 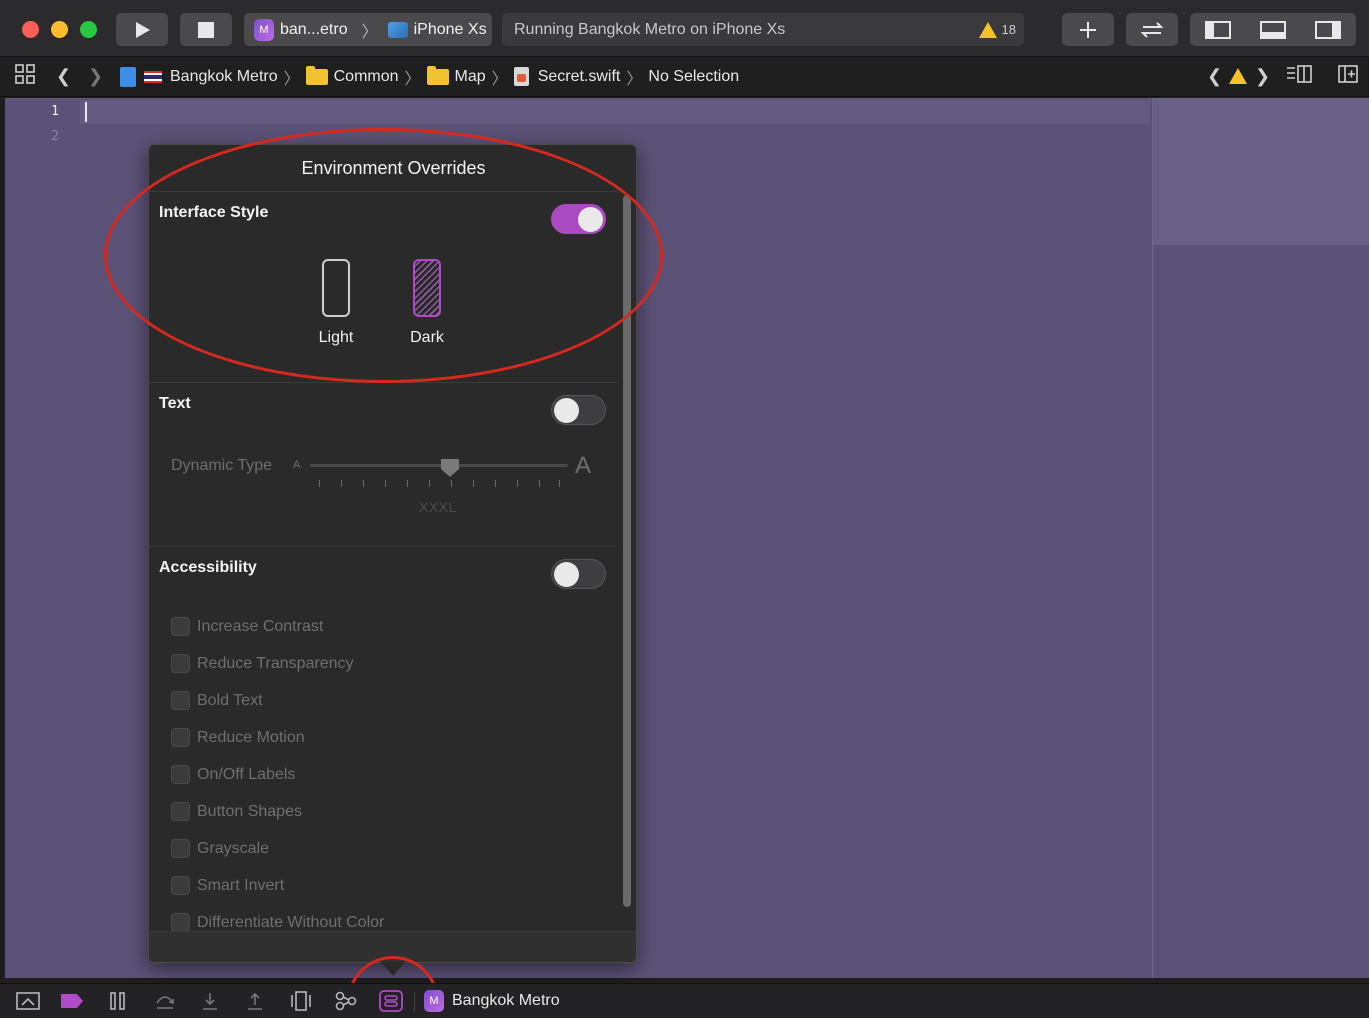 I want to click on zoom-window-button, so click(x=88, y=29).